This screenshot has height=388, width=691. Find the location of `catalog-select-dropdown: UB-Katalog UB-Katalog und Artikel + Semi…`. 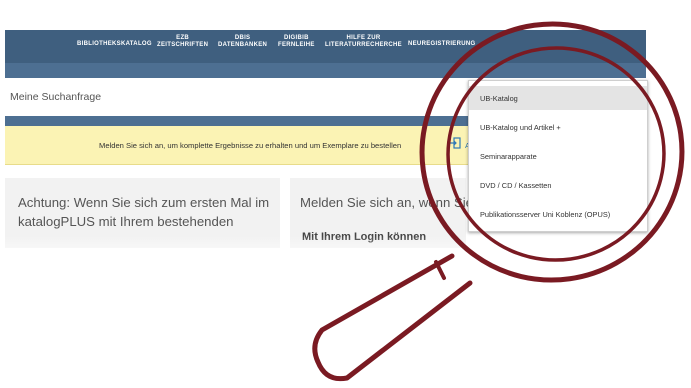

catalog-select-dropdown: UB-Katalog UB-Katalog und Artikel + Semi… is located at coordinates (558, 156).